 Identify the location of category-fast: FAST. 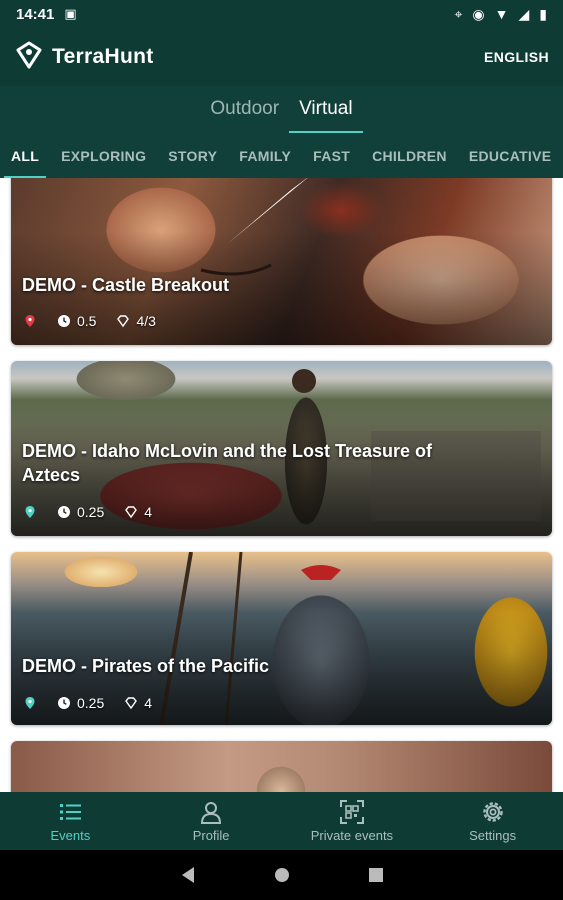
(331, 157).